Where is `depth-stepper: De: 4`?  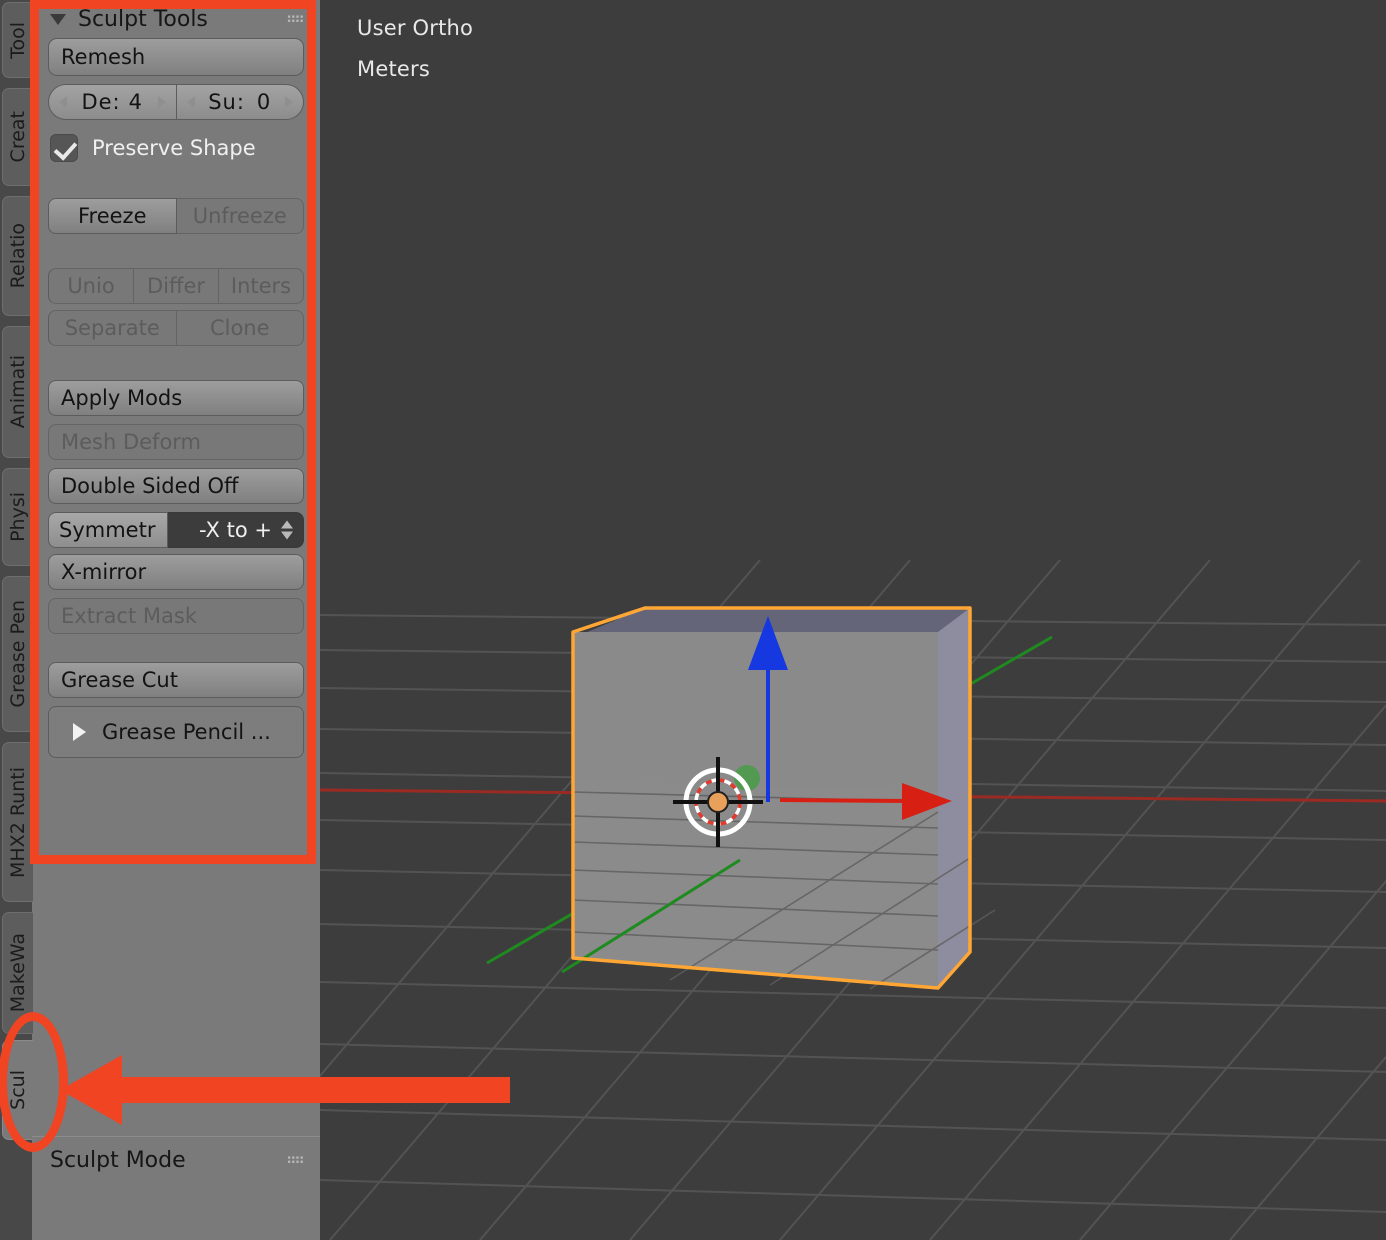
depth-stepper: De: 4 is located at coordinates (112, 102).